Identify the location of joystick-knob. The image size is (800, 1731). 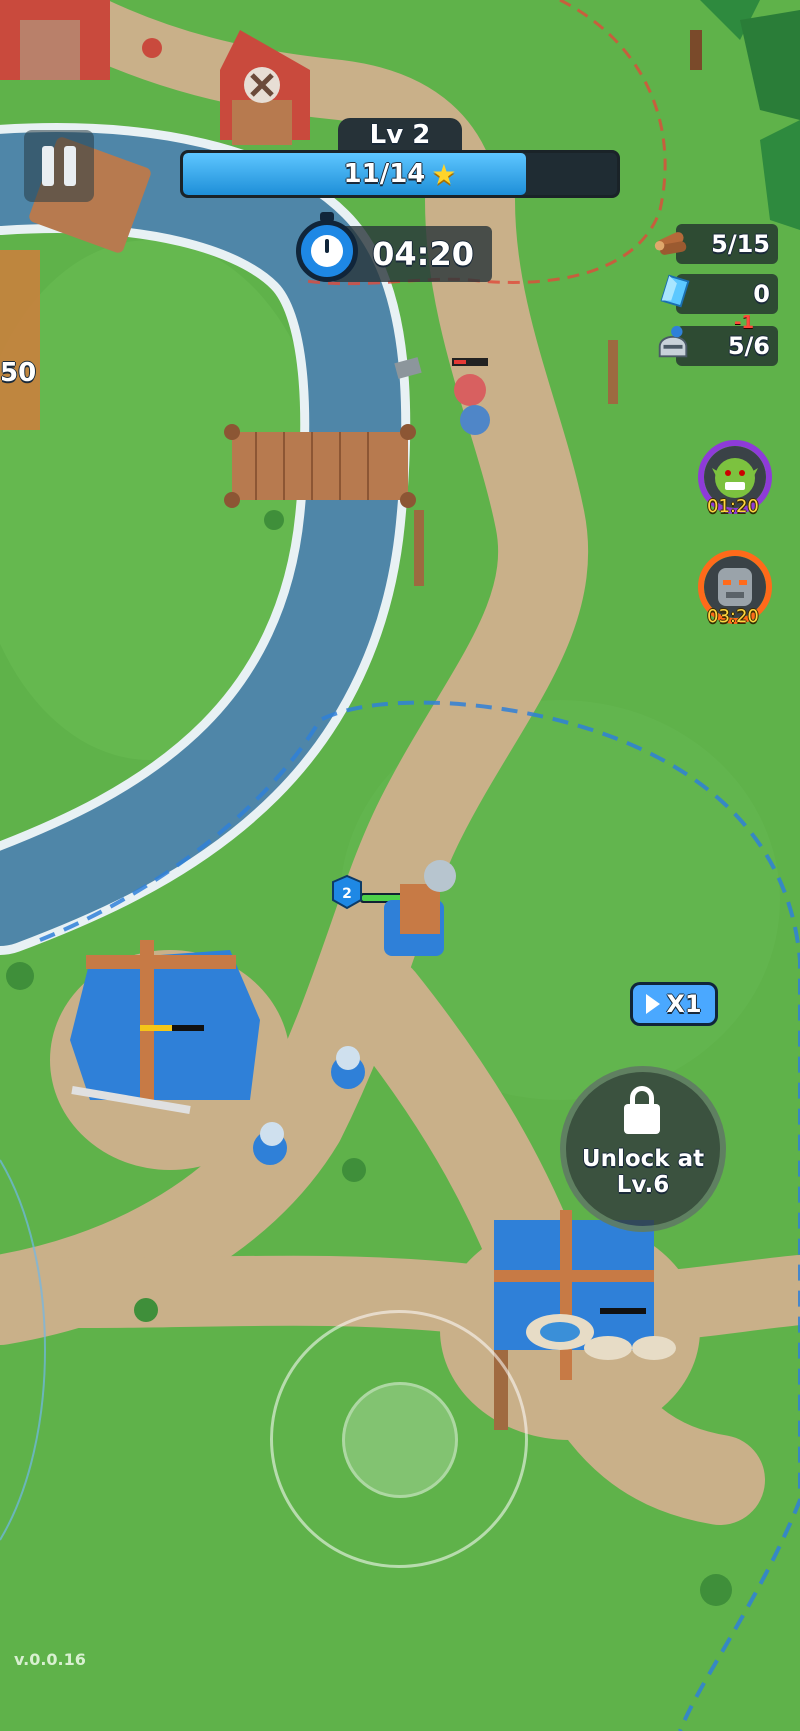
(400, 1440).